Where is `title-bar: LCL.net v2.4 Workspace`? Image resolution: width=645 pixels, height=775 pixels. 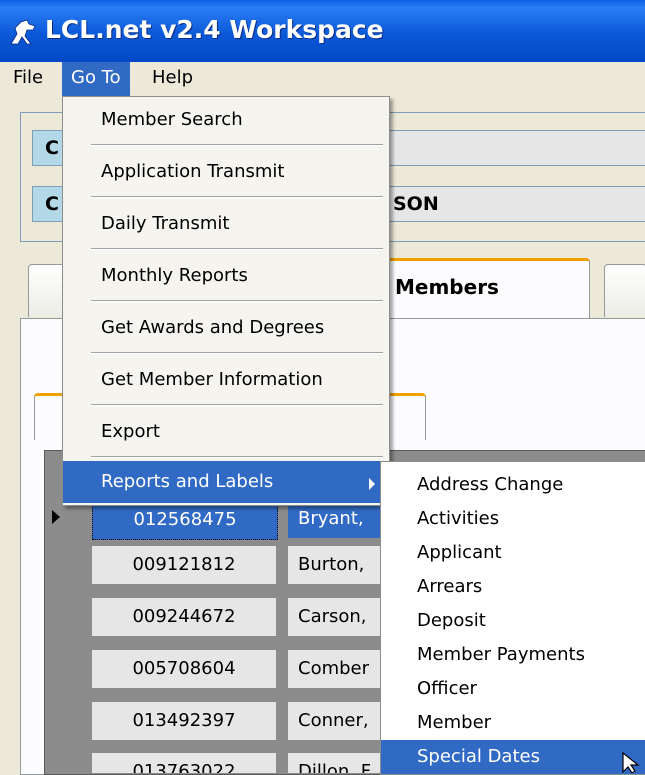
title-bar: LCL.net v2.4 Workspace is located at coordinates (322, 31).